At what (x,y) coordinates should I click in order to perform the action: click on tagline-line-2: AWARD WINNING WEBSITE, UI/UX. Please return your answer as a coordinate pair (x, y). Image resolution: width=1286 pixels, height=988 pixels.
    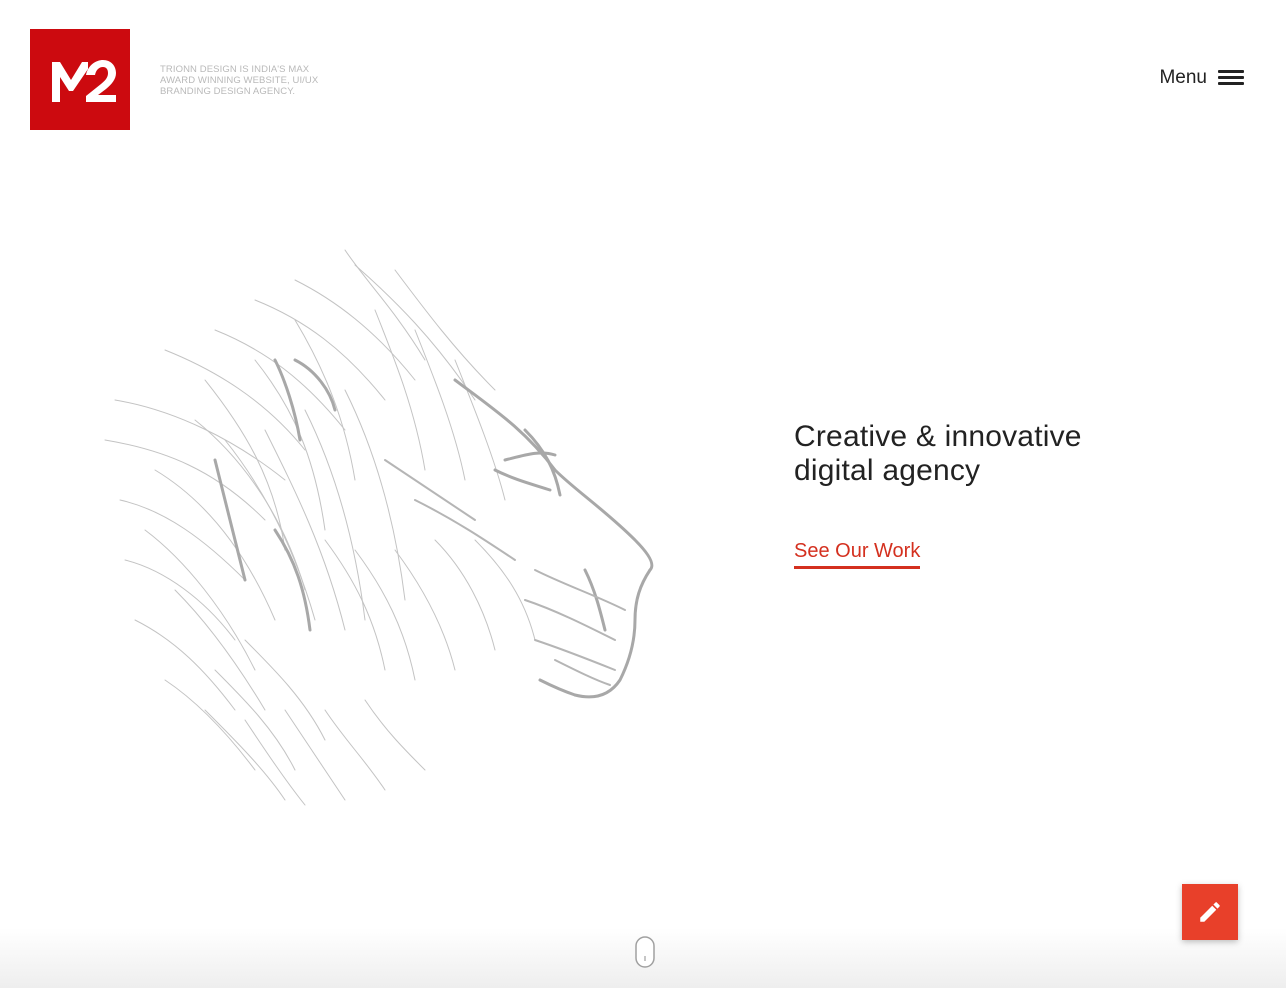
    Looking at the image, I should click on (239, 80).